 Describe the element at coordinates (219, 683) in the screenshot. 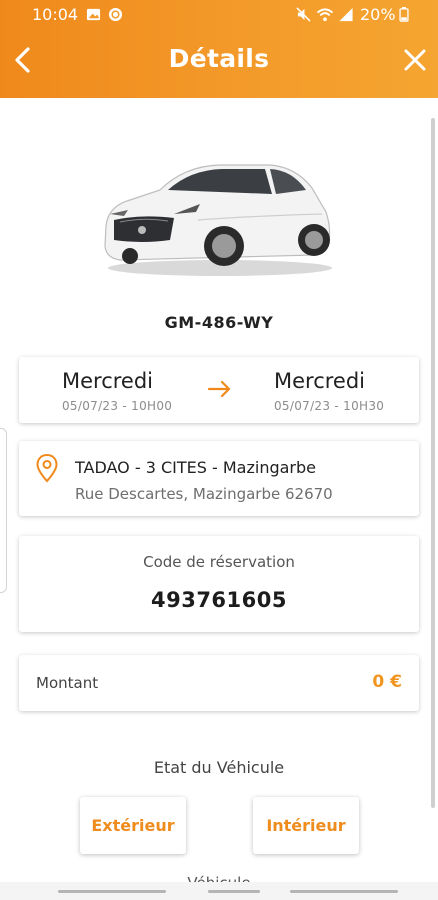

I see `amount-card: Montant 0 €` at that location.